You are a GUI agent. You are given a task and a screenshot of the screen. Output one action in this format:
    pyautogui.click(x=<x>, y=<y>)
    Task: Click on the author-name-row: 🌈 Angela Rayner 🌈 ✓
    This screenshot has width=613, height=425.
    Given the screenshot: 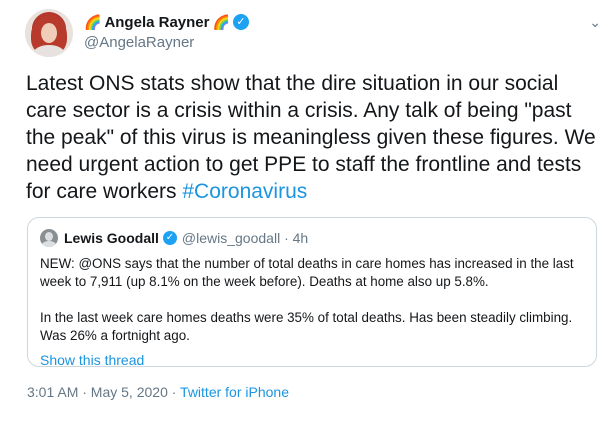 What is the action you would take?
    pyautogui.click(x=166, y=22)
    